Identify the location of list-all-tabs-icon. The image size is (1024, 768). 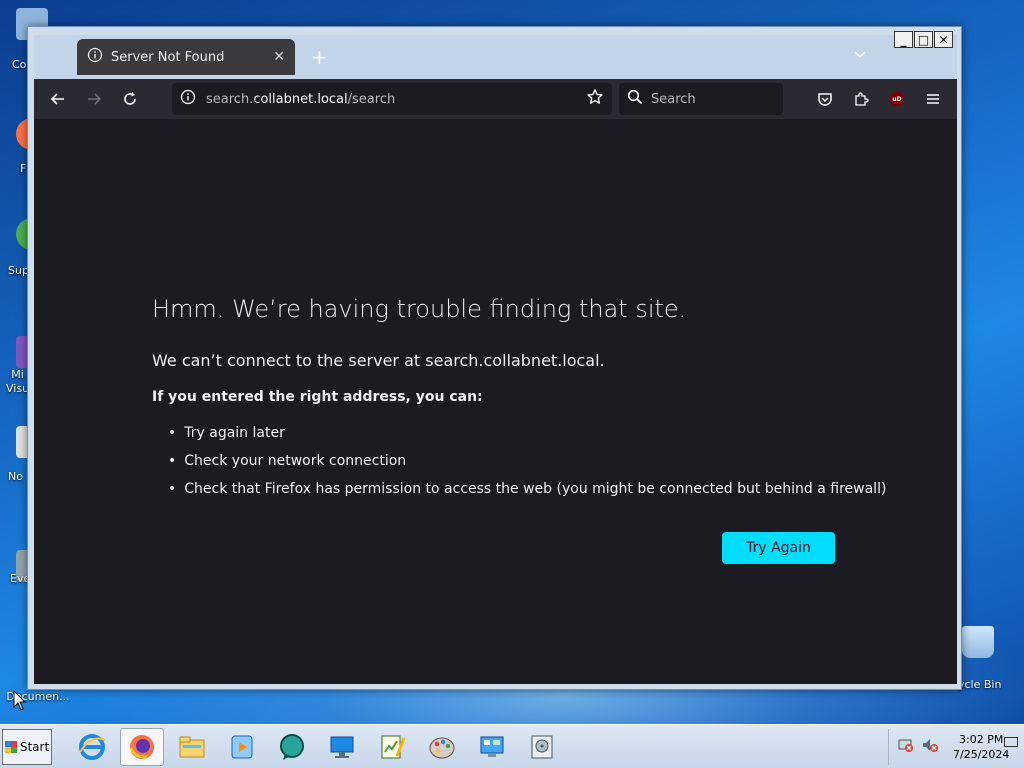
(860, 55).